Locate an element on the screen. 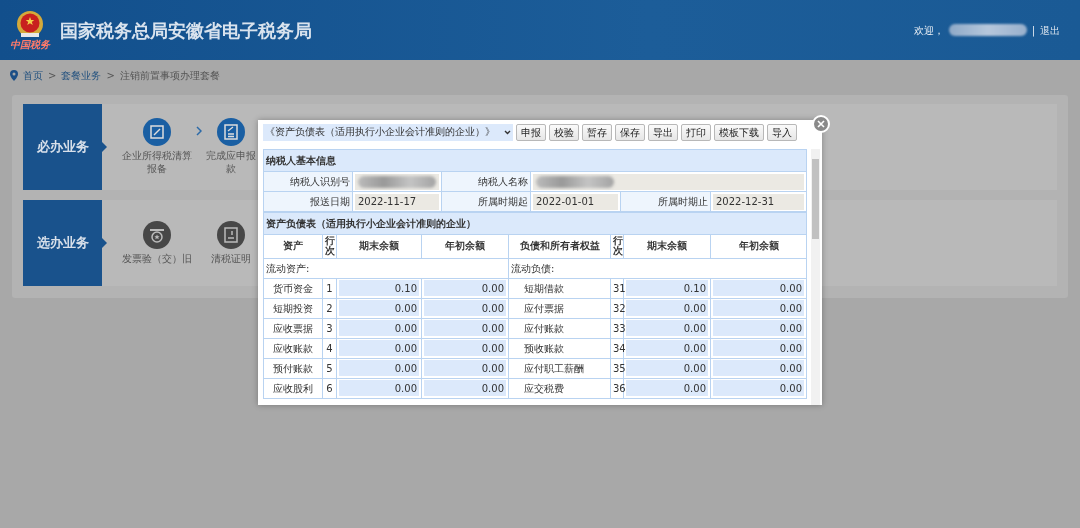  medal-icon is located at coordinates (157, 235).